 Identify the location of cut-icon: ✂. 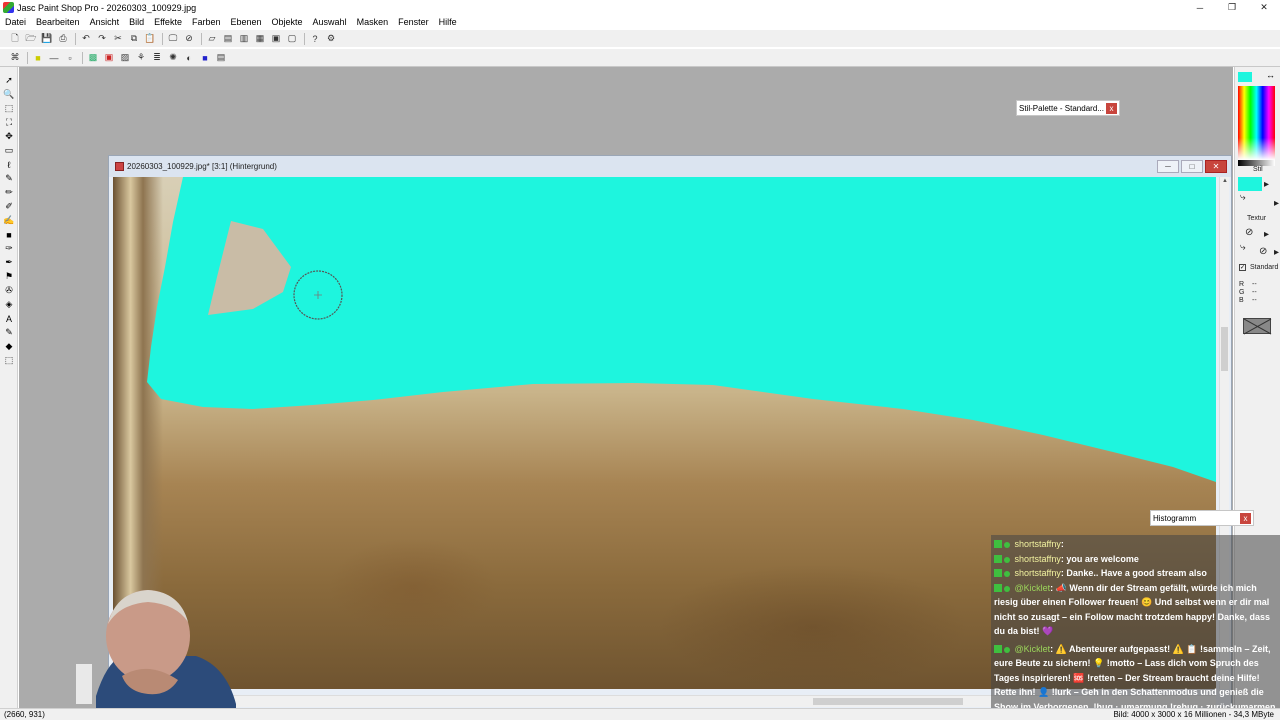
(118, 38).